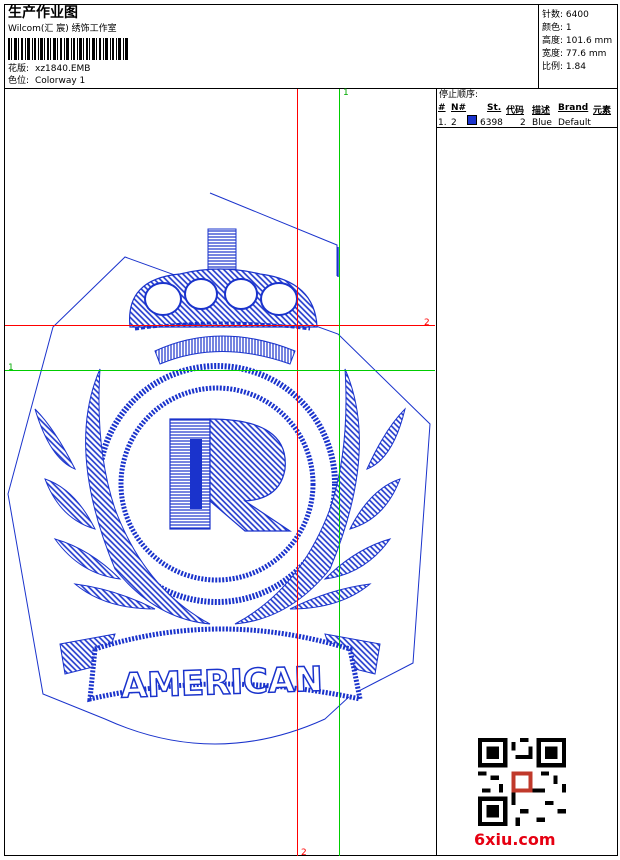 This screenshot has width=620, height=860. What do you see at coordinates (602, 111) in the screenshot?
I see `column-header-element: 元素` at bounding box center [602, 111].